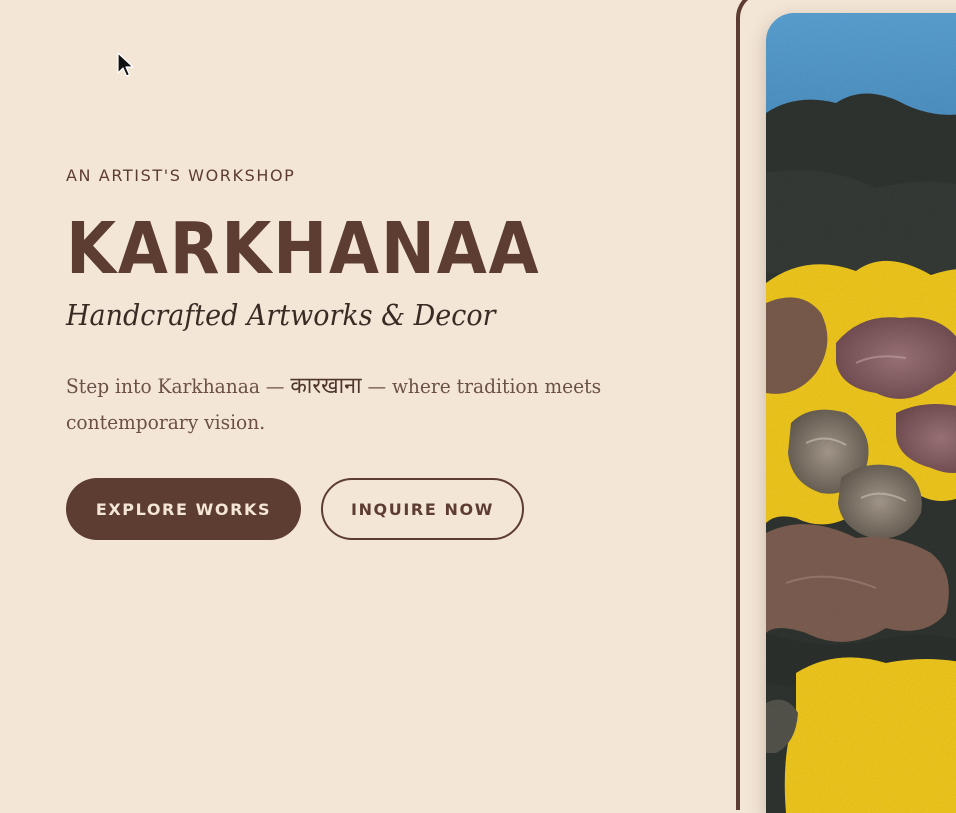  What do you see at coordinates (281, 315) in the screenshot?
I see `hero-subtitle: Handcrafted Artworks & Decor` at bounding box center [281, 315].